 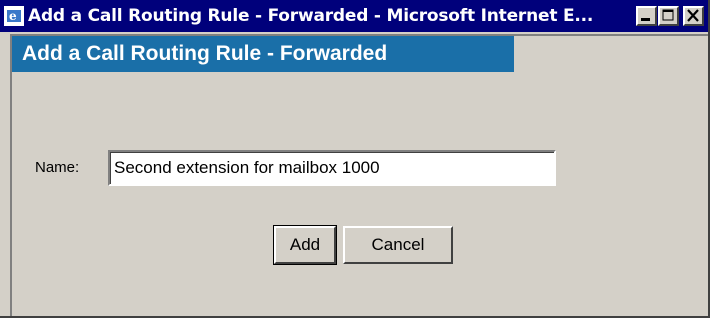 I want to click on add-button: Add, so click(x=305, y=245).